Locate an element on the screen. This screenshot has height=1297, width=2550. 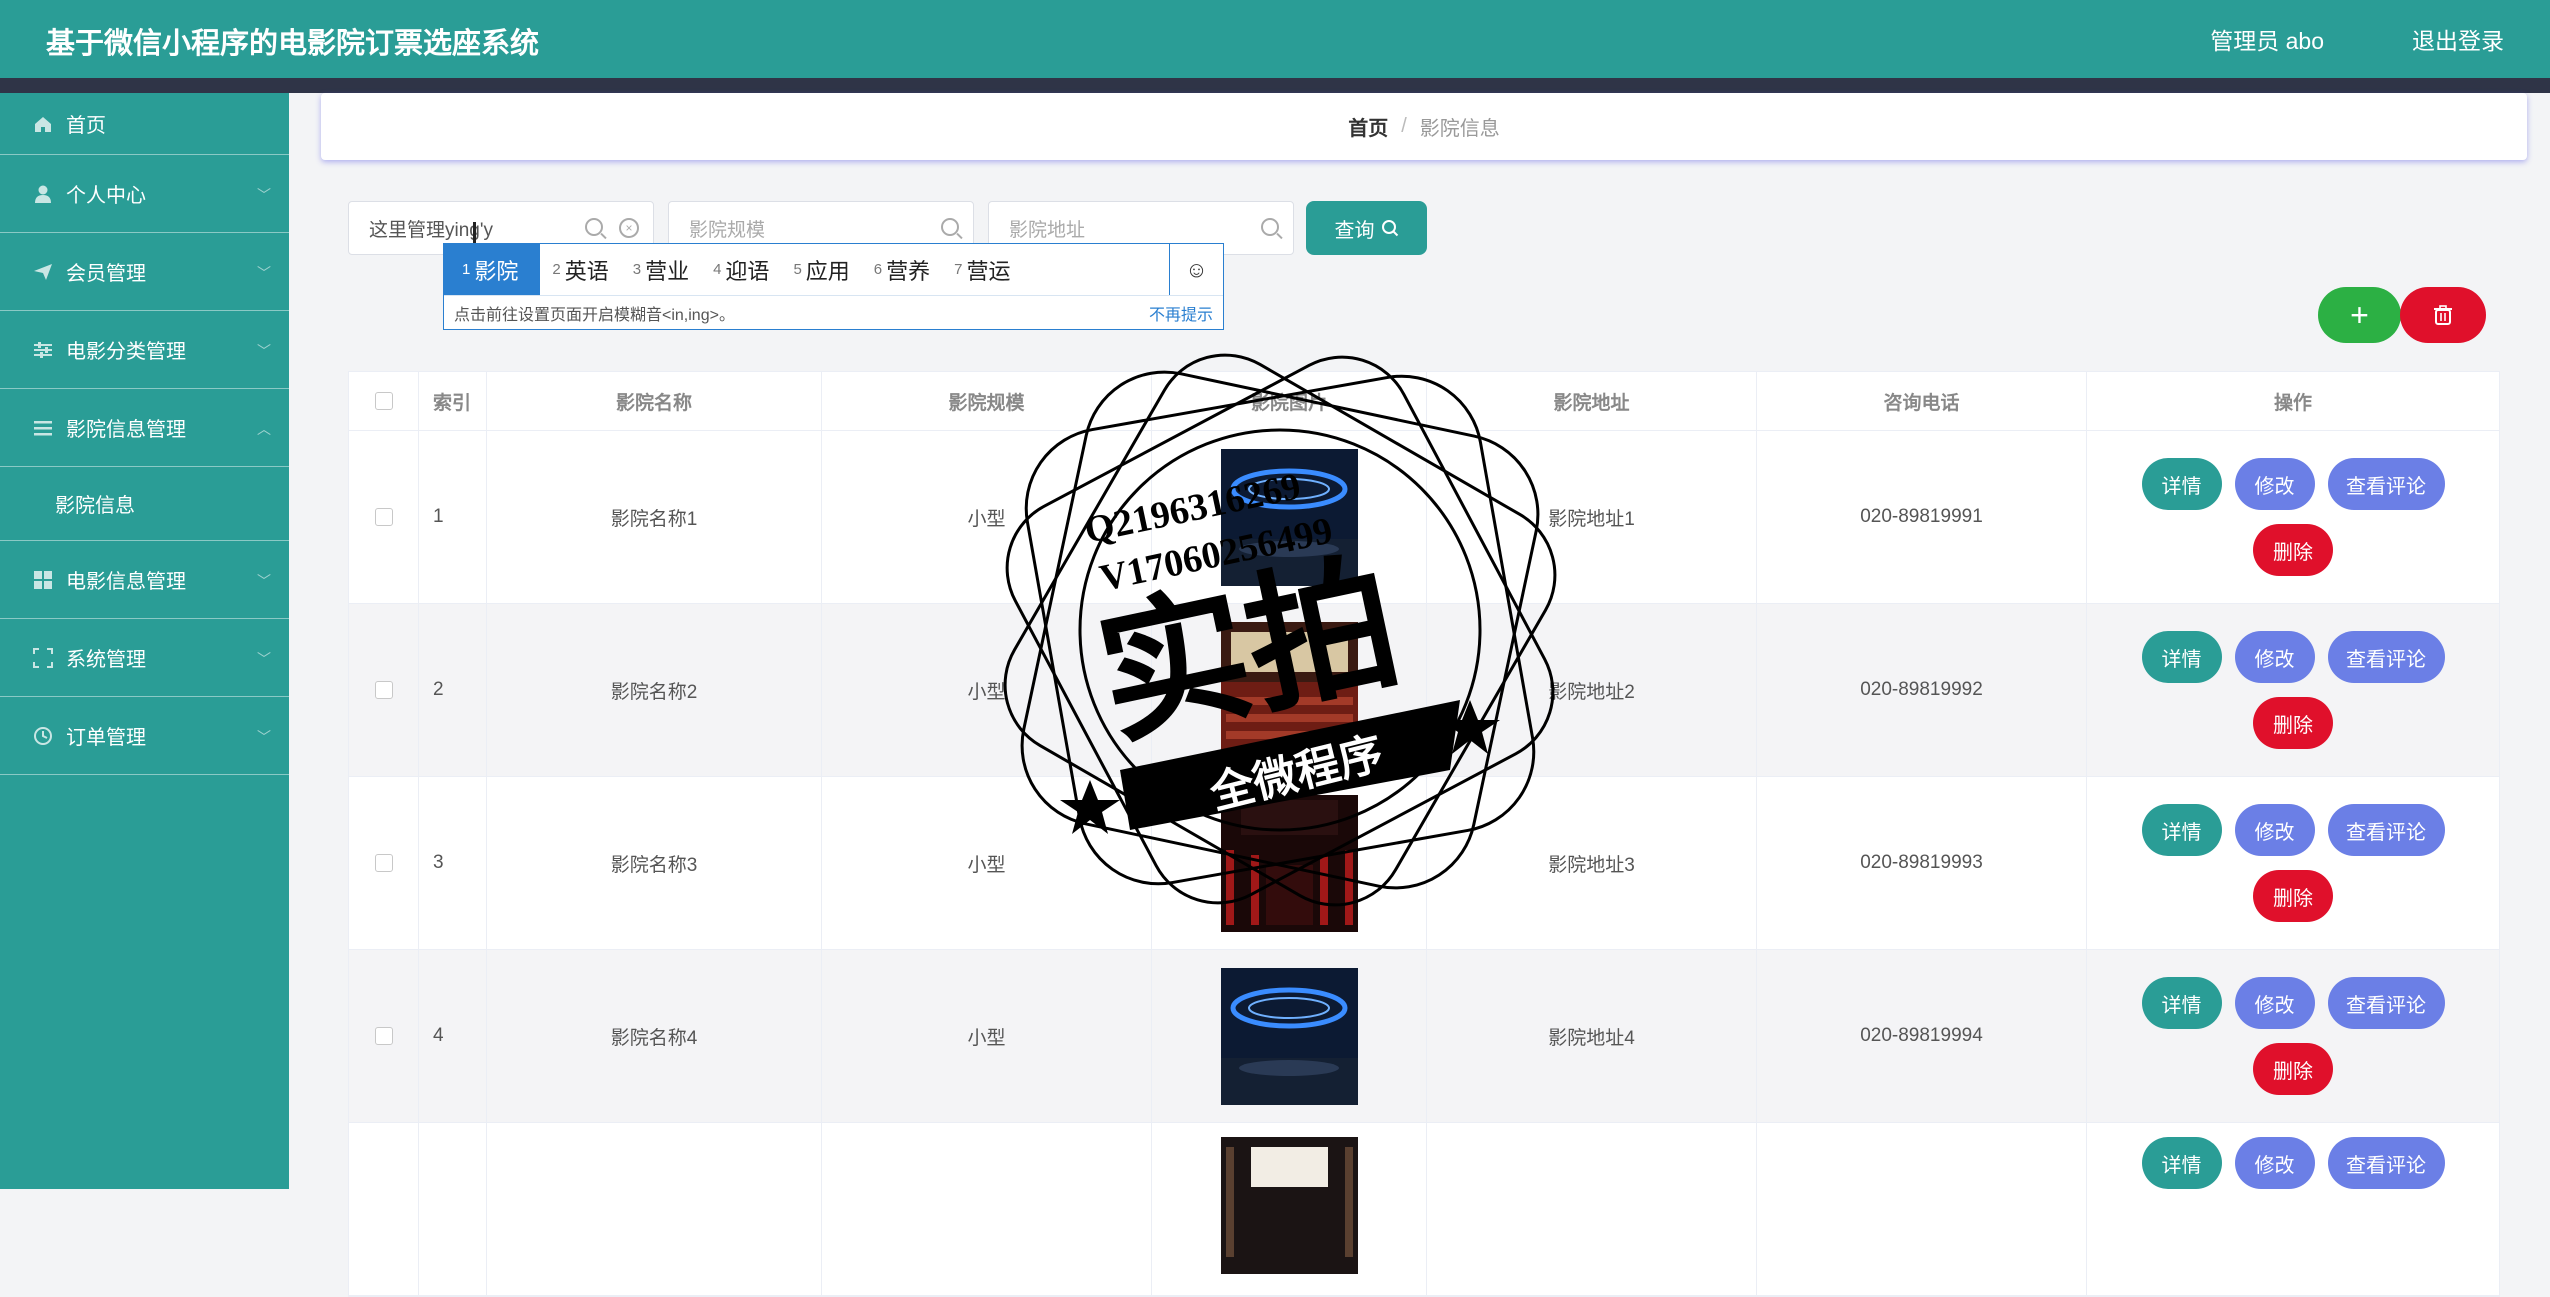
sidebar-item-movie-category: 电影分类管理 ﹀ is located at coordinates (144, 350).